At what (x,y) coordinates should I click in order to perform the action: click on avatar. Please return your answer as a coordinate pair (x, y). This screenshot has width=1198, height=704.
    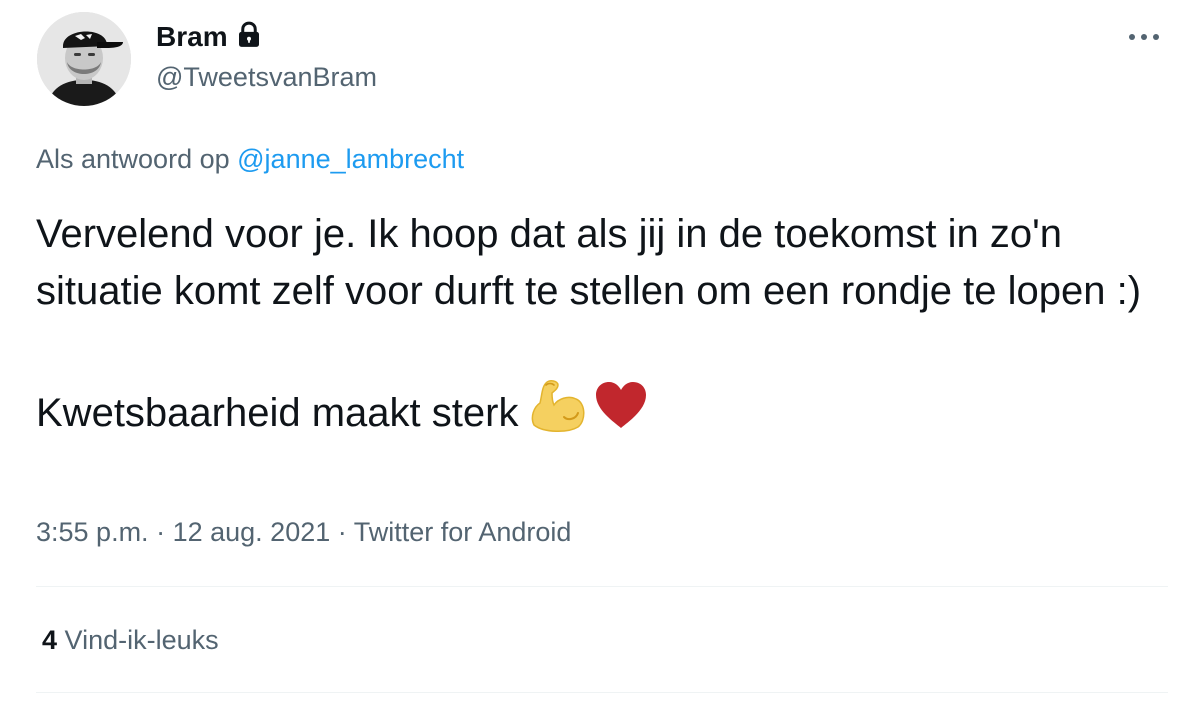
    Looking at the image, I should click on (84, 59).